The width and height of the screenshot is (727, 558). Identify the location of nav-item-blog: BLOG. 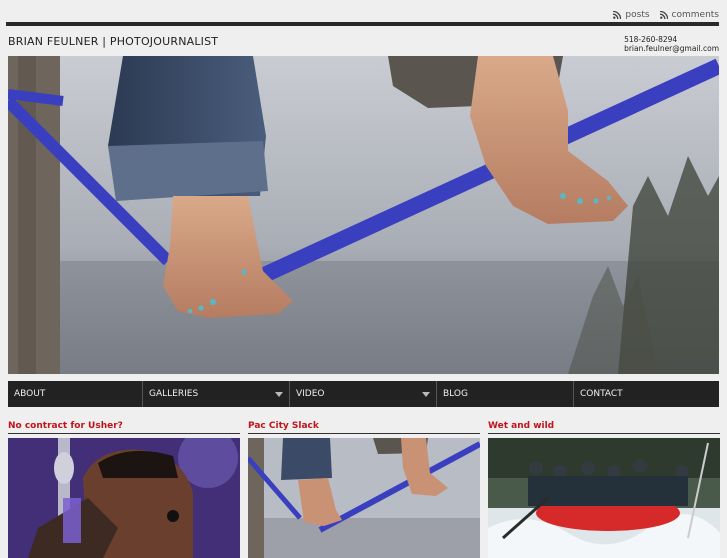
(505, 394).